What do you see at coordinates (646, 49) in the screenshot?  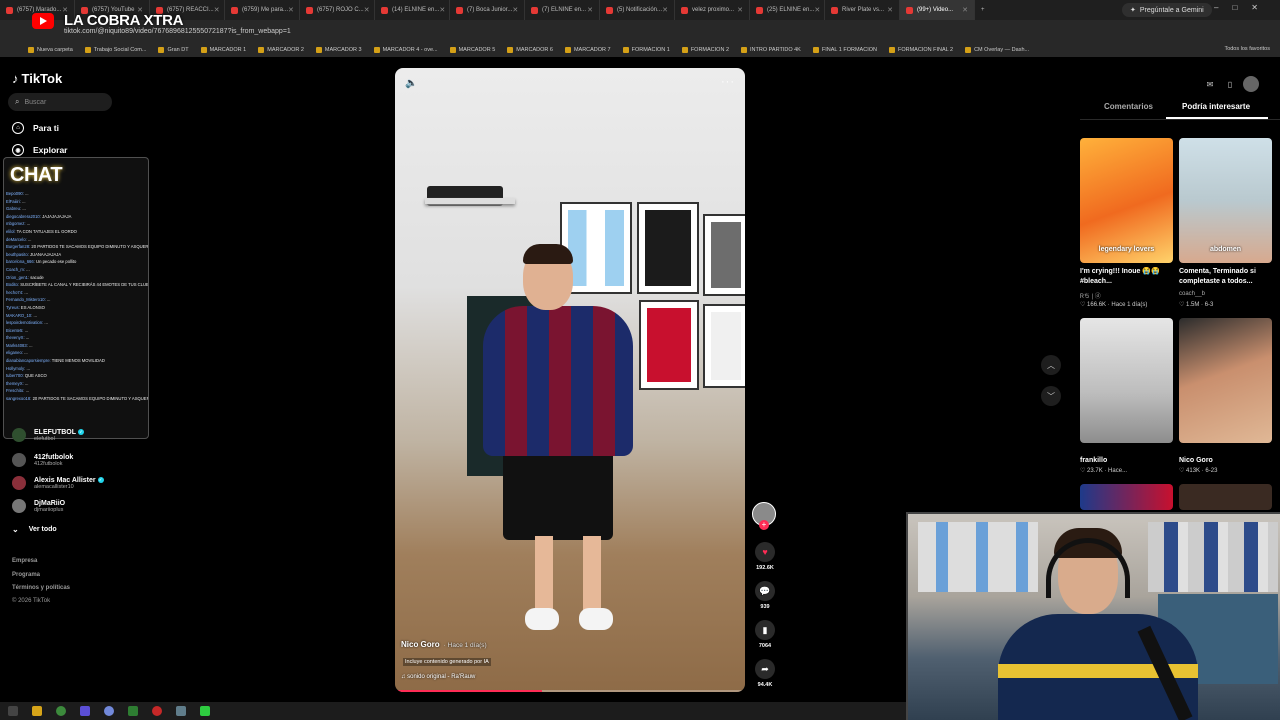 I see `bookmark-item: FORMACION 1` at bounding box center [646, 49].